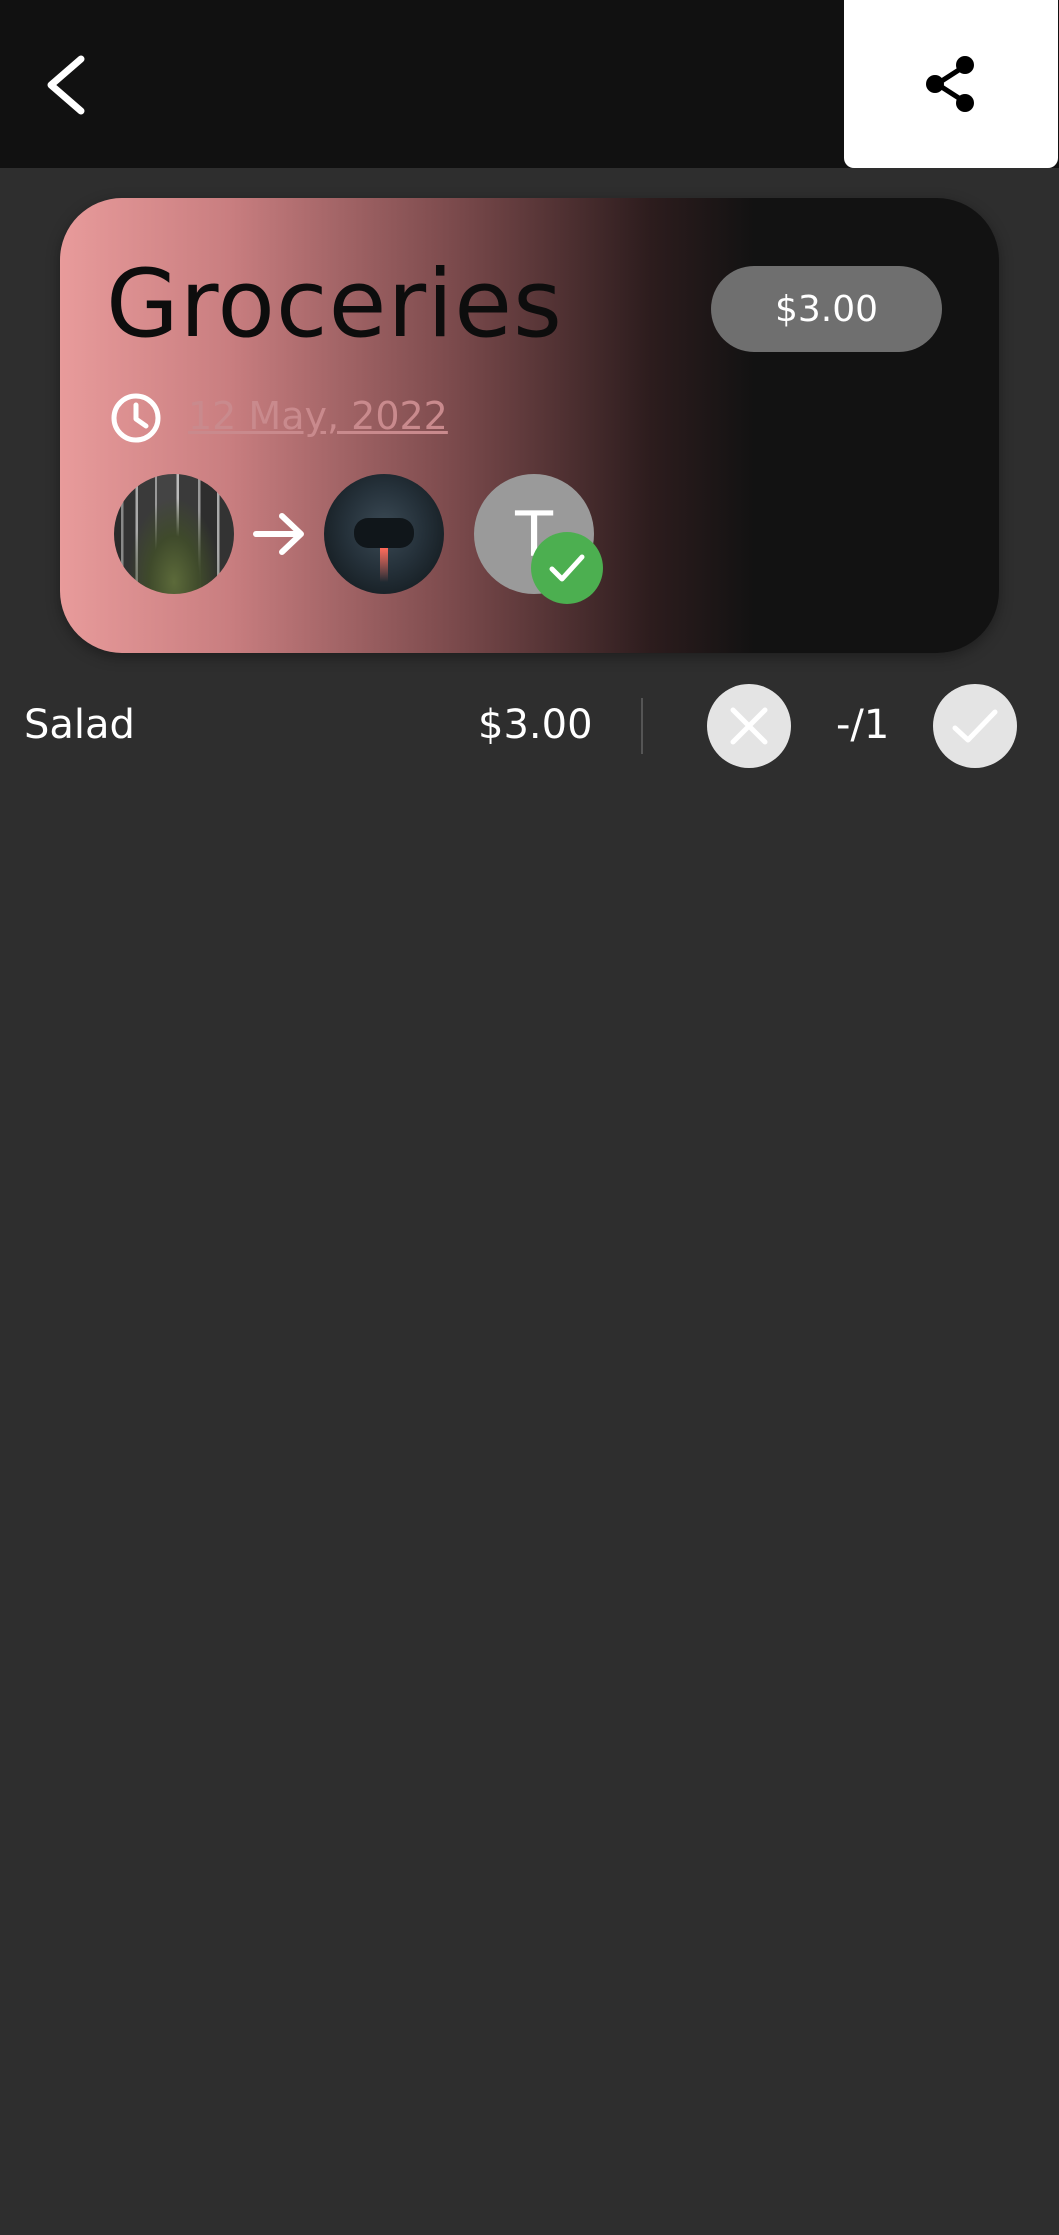 The width and height of the screenshot is (1059, 2235). I want to click on gamepad-photo, so click(384, 533).